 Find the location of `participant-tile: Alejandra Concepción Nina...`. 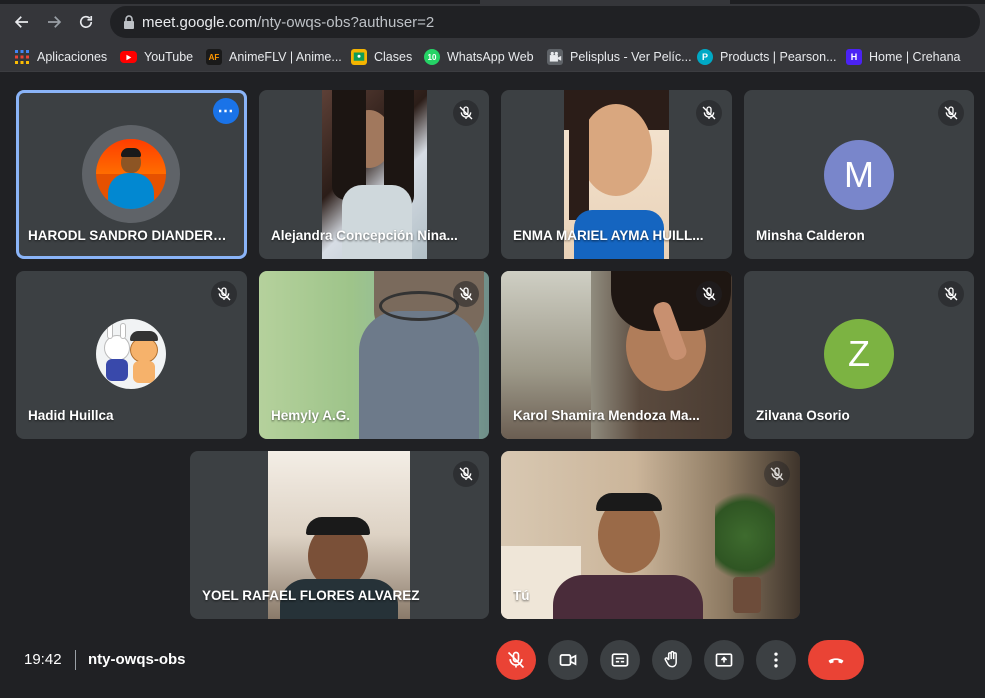

participant-tile: Alejandra Concepción Nina... is located at coordinates (374, 174).